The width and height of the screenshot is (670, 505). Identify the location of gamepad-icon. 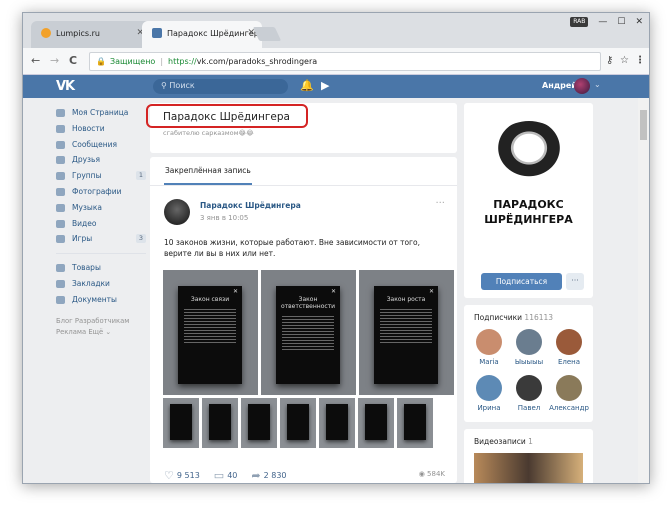
(60, 239).